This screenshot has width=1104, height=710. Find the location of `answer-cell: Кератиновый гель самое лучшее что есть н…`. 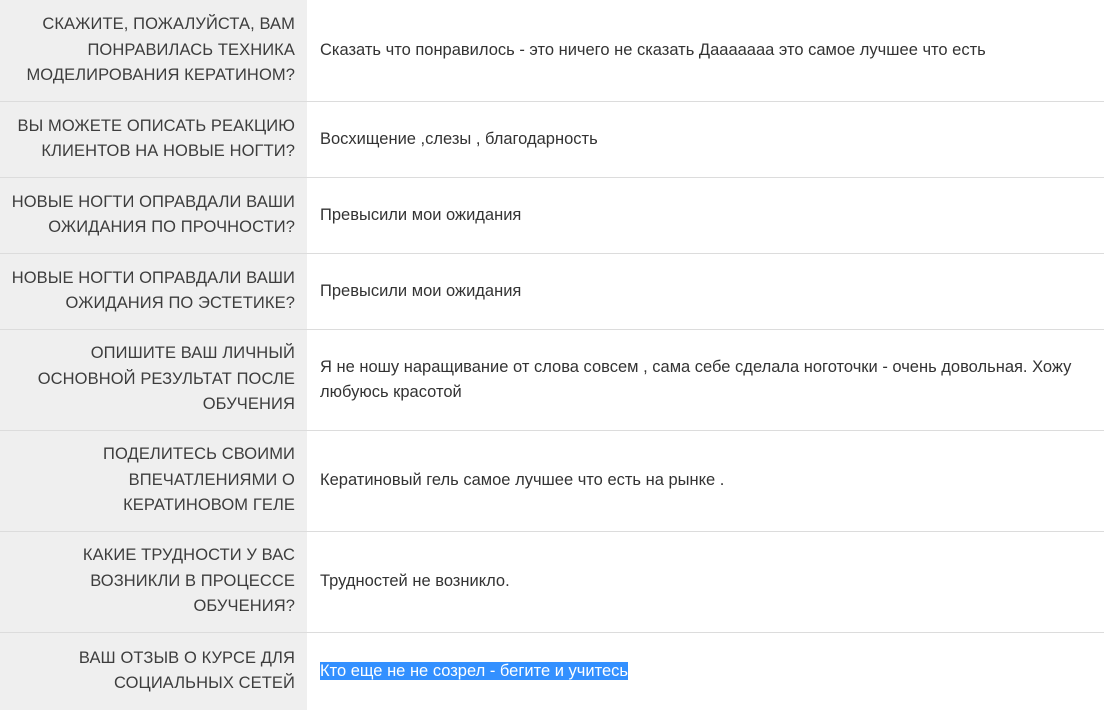

answer-cell: Кератиновый гель самое лучшее что есть н… is located at coordinates (705, 481).